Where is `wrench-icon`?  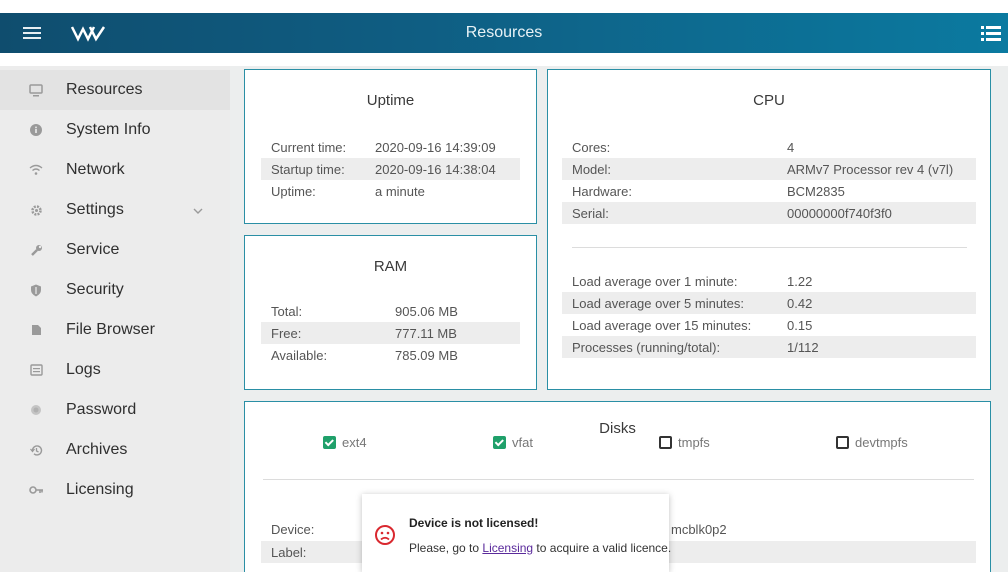
wrench-icon is located at coordinates (36, 250).